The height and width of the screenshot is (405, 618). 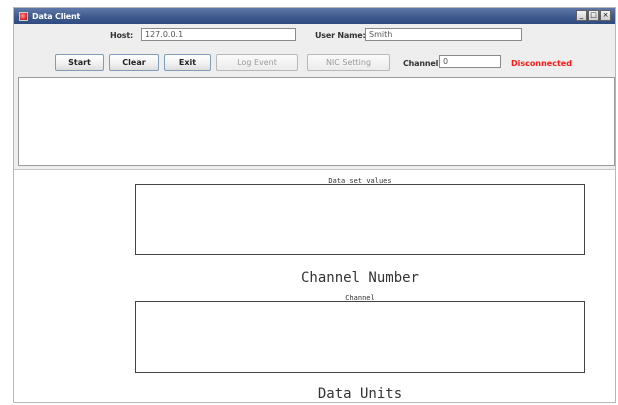 I want to click on maximize-icon: □, so click(x=593, y=15).